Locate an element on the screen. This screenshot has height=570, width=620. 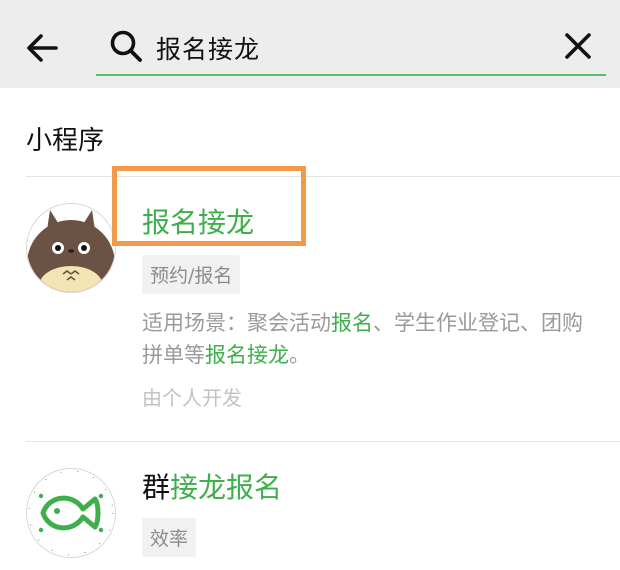
desc-text: 适用场景：聚会活动 is located at coordinates (236, 323).